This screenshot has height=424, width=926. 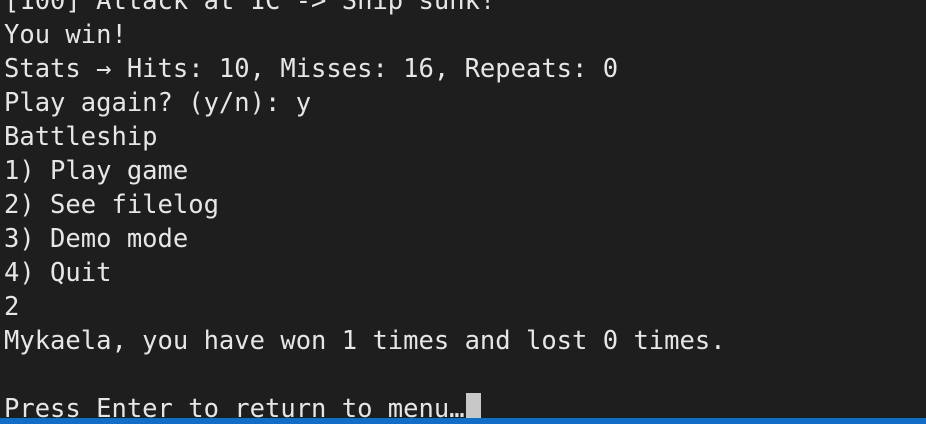 I want to click on terminal-line-stats: Stats → Hits: 10, Misses: 16, Repeats: 0, so click(x=311, y=69).